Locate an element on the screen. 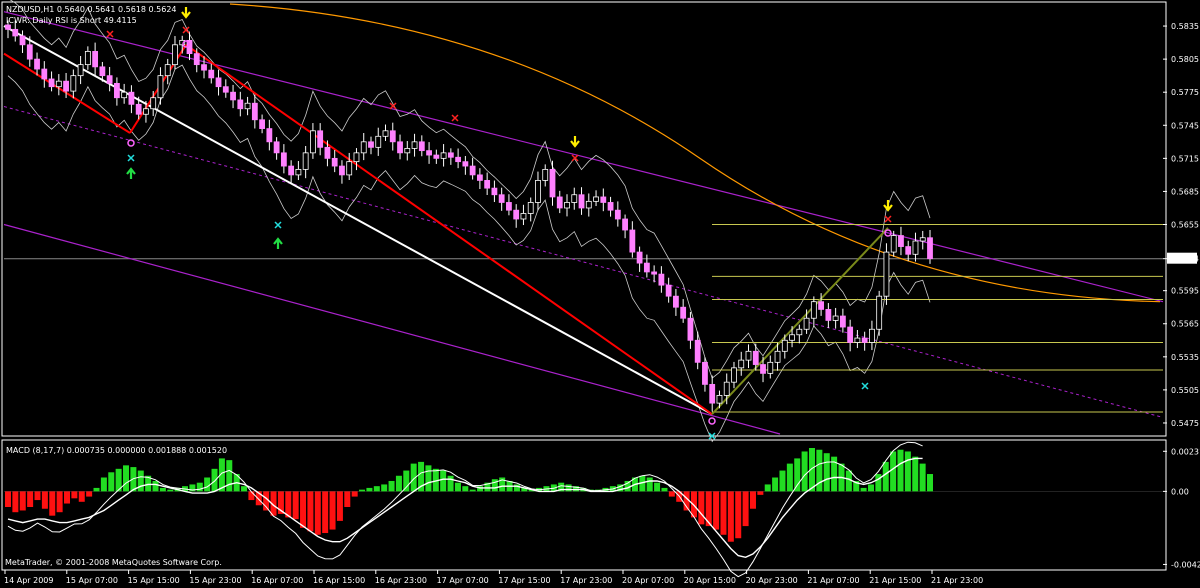 The image size is (1200, 588). time-tick-label: 16 Apr 07:00 is located at coordinates (277, 580).